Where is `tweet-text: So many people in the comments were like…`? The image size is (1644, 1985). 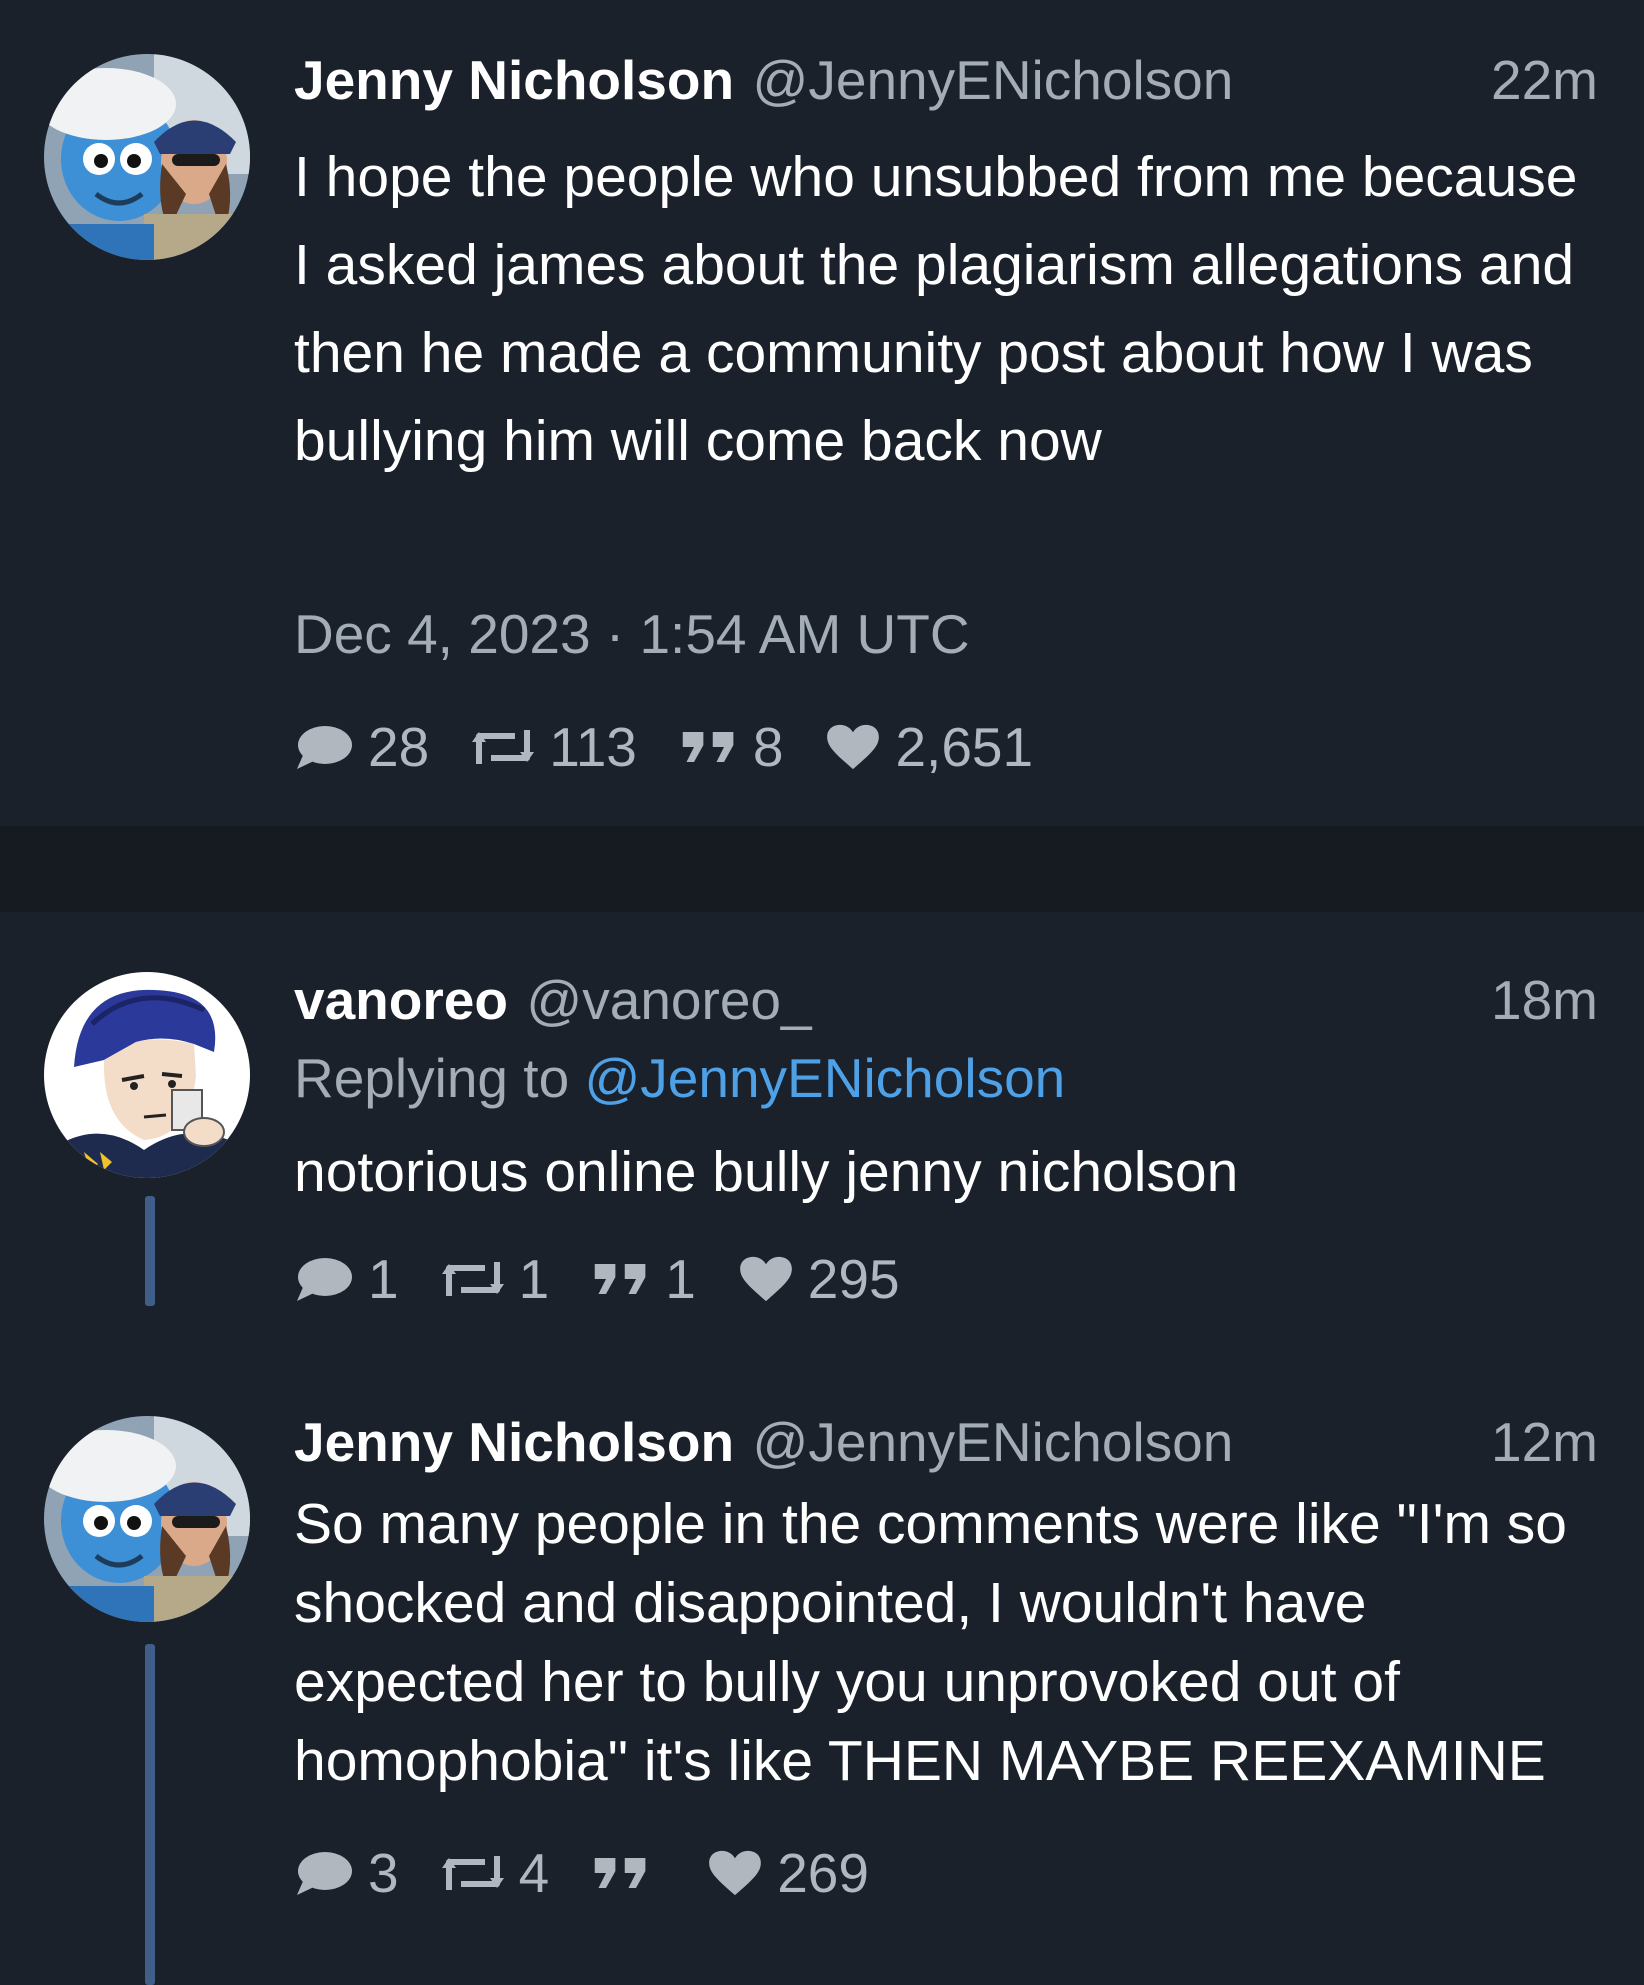
tweet-text: So many people in the comments were like… is located at coordinates (931, 1642).